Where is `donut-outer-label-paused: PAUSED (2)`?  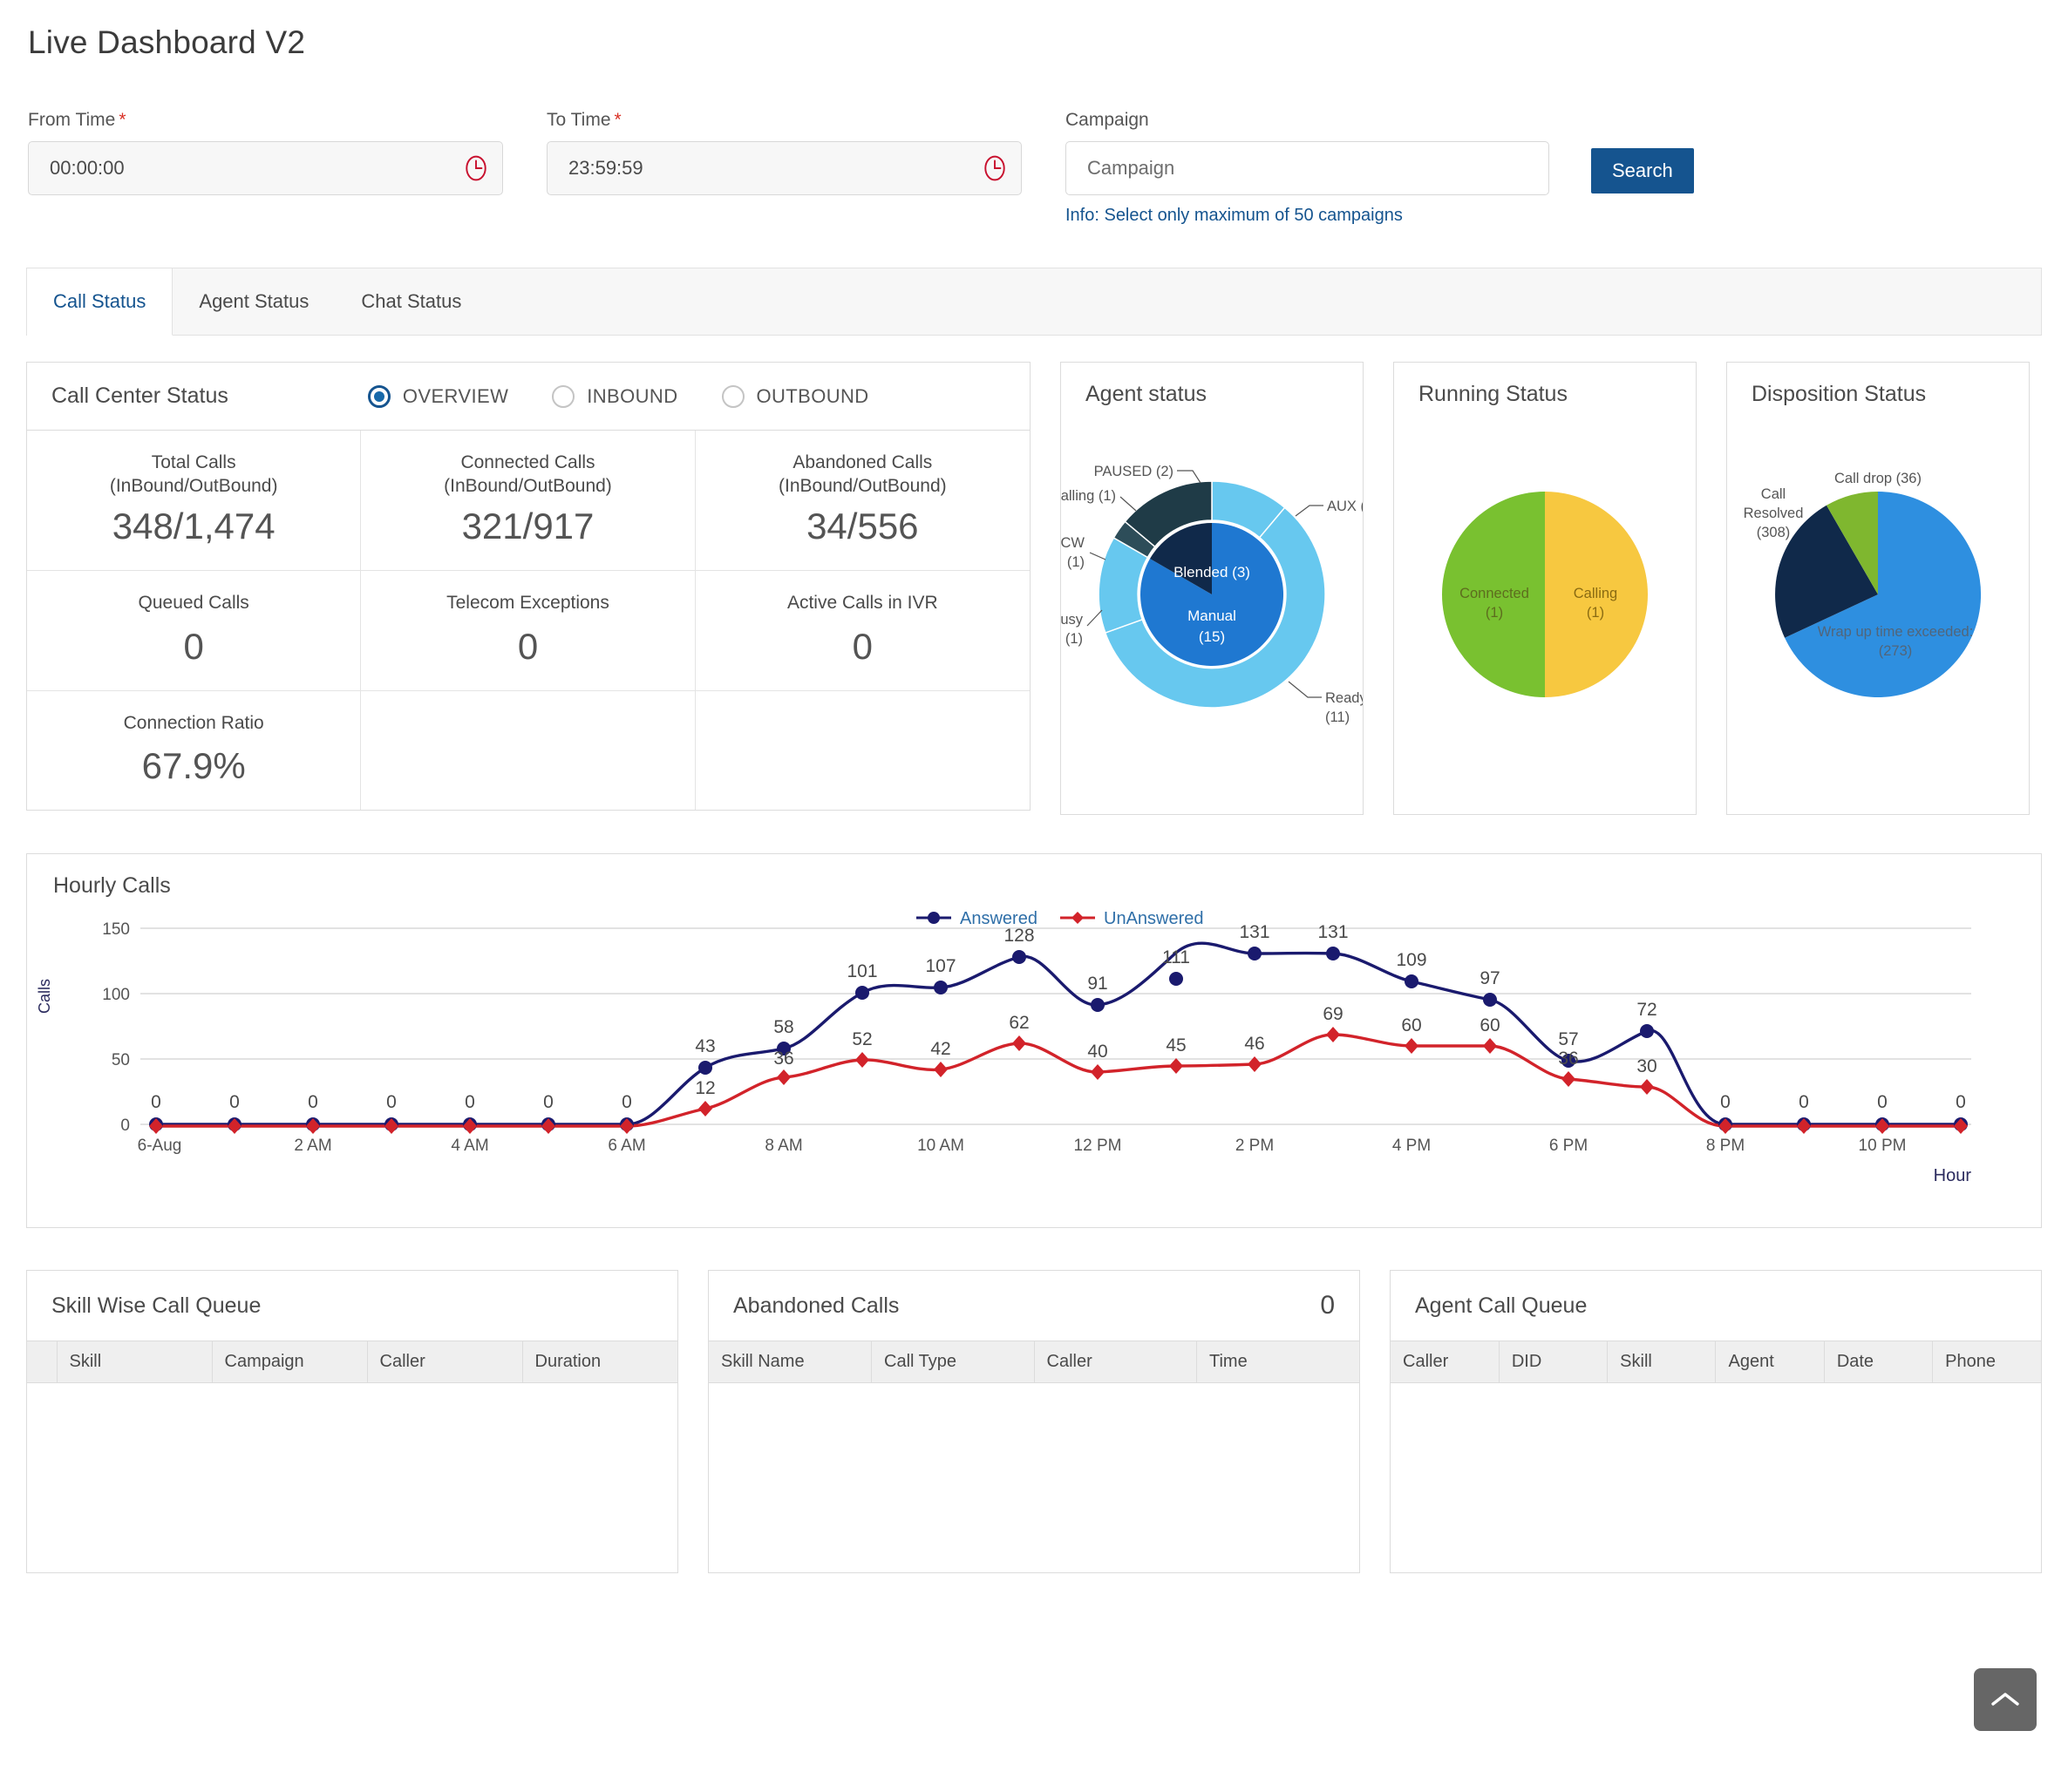
donut-outer-label-paused: PAUSED (2) is located at coordinates (1133, 471).